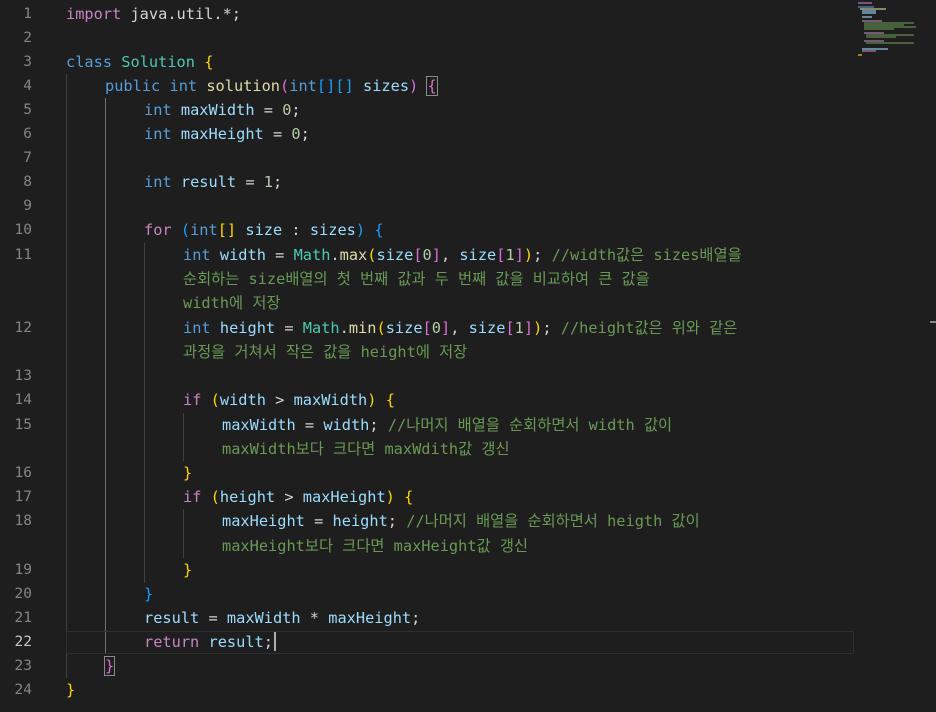 The width and height of the screenshot is (936, 712). I want to click on token-bracket: ], so click(528, 328).